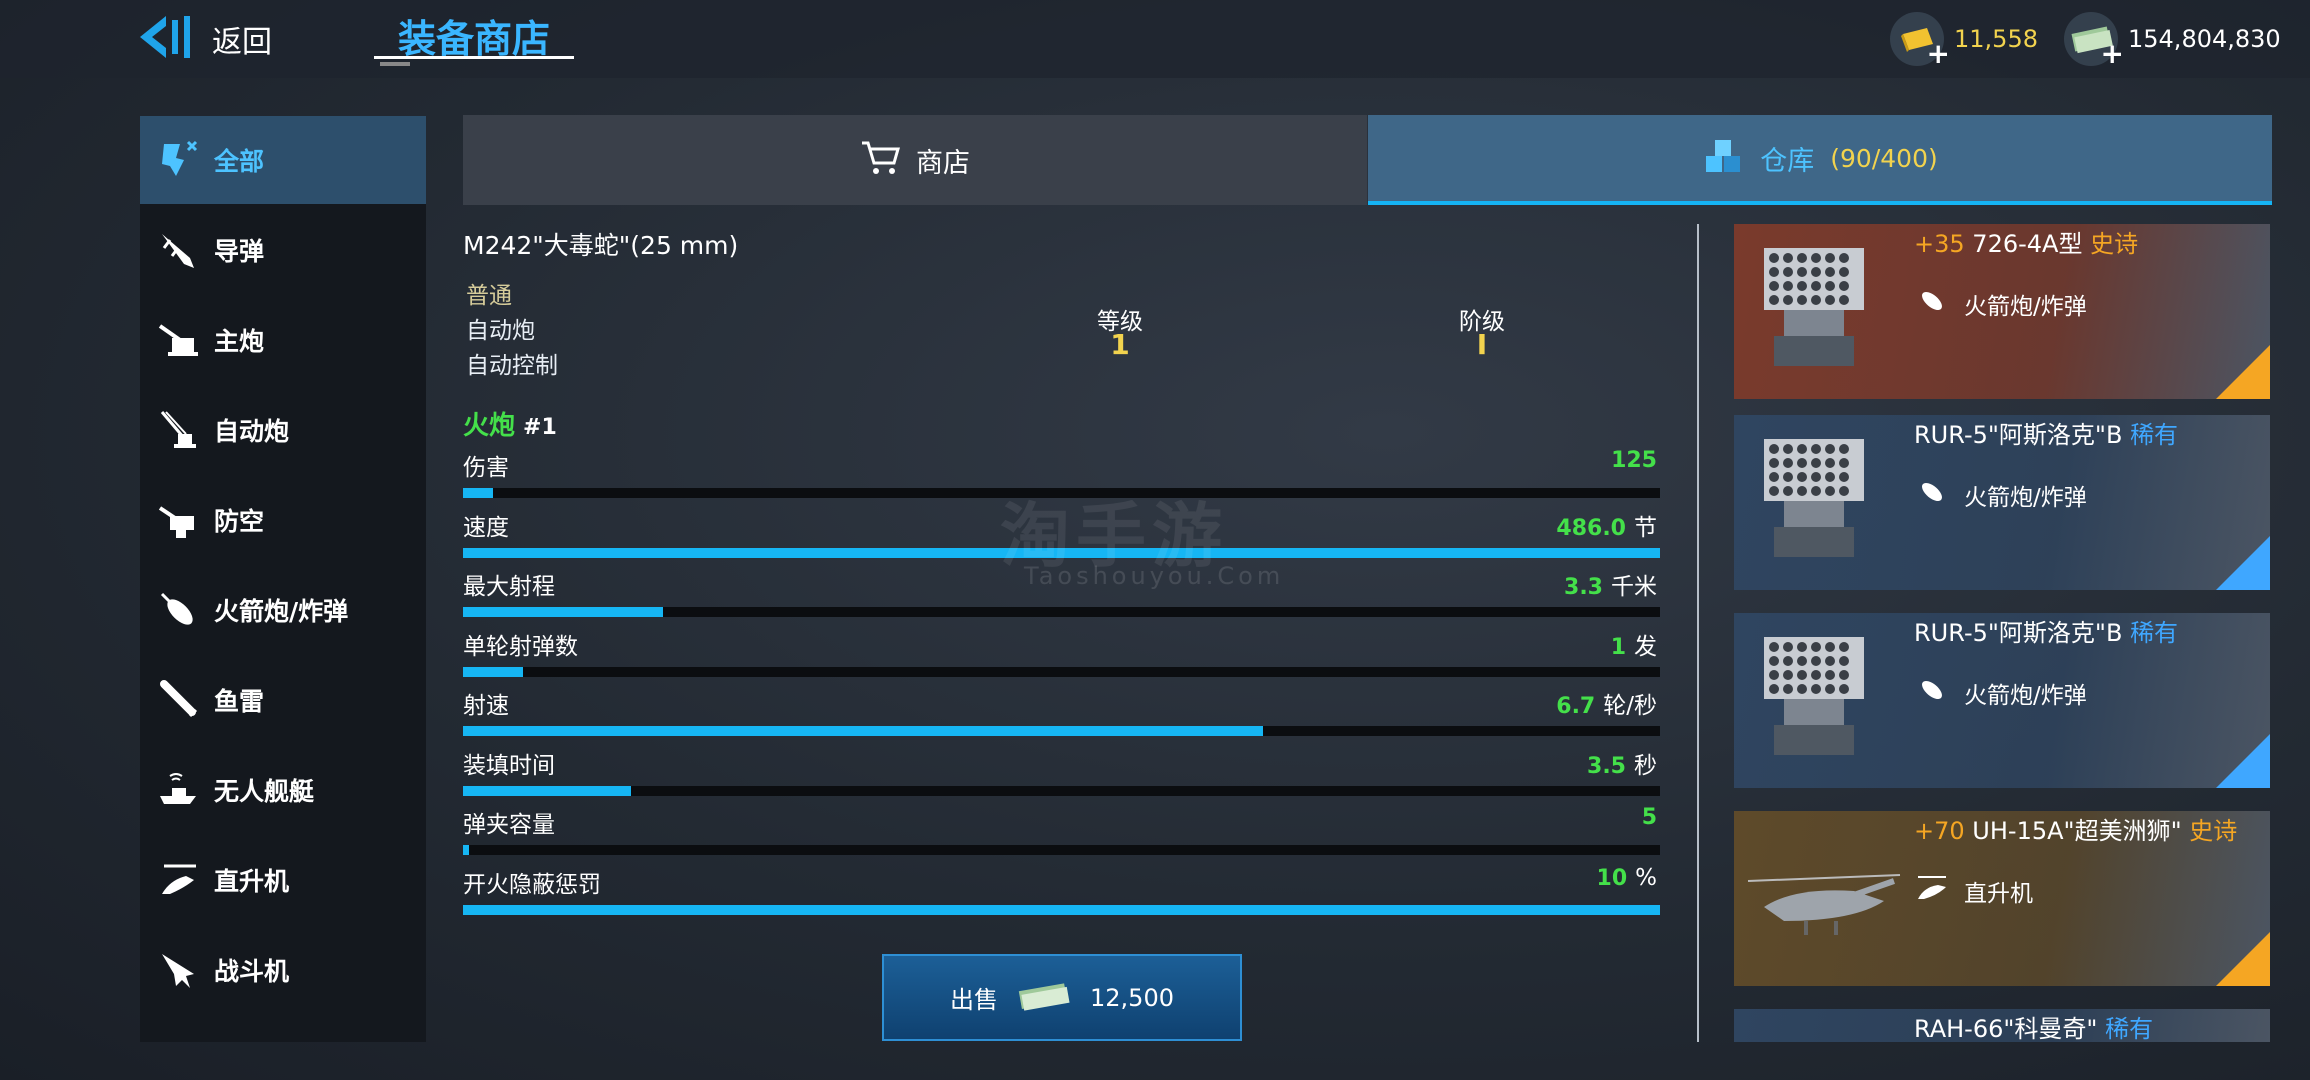  I want to click on gold-currency: + 11,558, so click(1964, 39).